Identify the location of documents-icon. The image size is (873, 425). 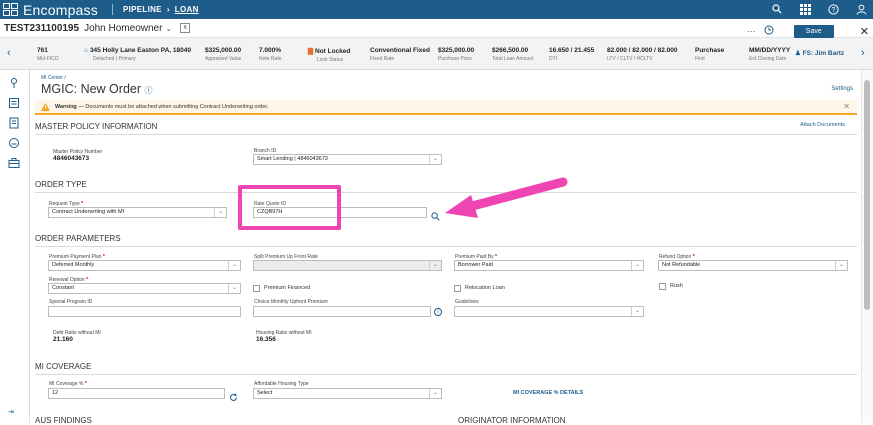
(14, 122).